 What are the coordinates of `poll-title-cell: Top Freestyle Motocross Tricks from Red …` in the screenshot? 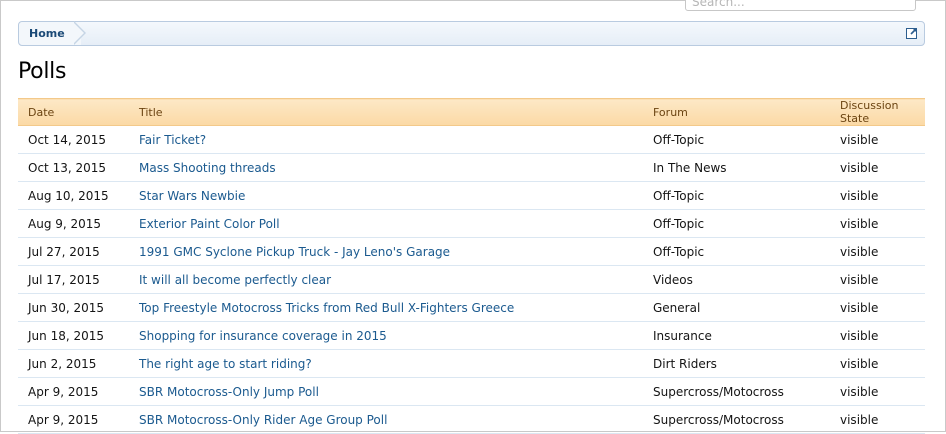 It's located at (386, 307).